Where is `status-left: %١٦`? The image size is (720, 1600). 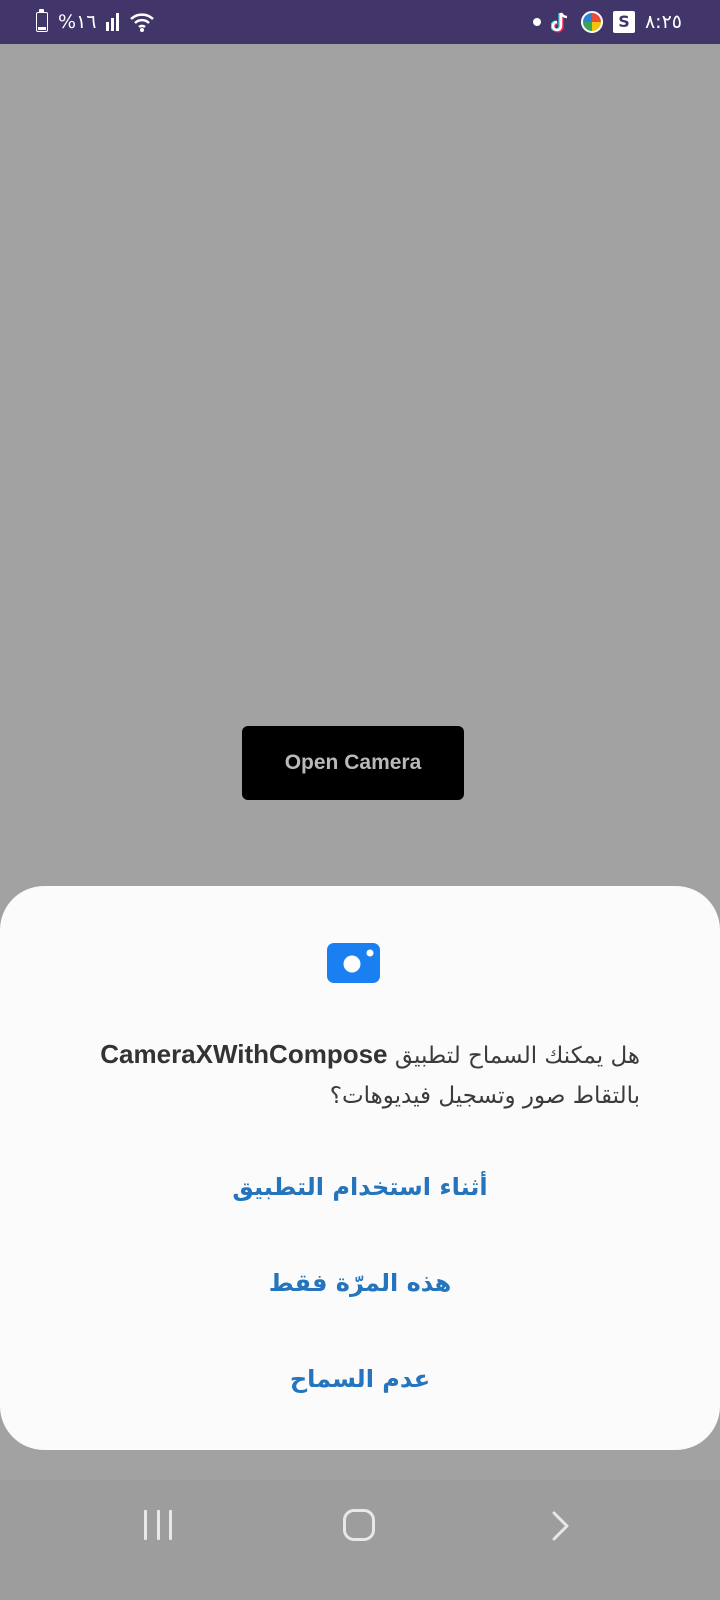
status-left: %١٦ is located at coordinates (95, 21).